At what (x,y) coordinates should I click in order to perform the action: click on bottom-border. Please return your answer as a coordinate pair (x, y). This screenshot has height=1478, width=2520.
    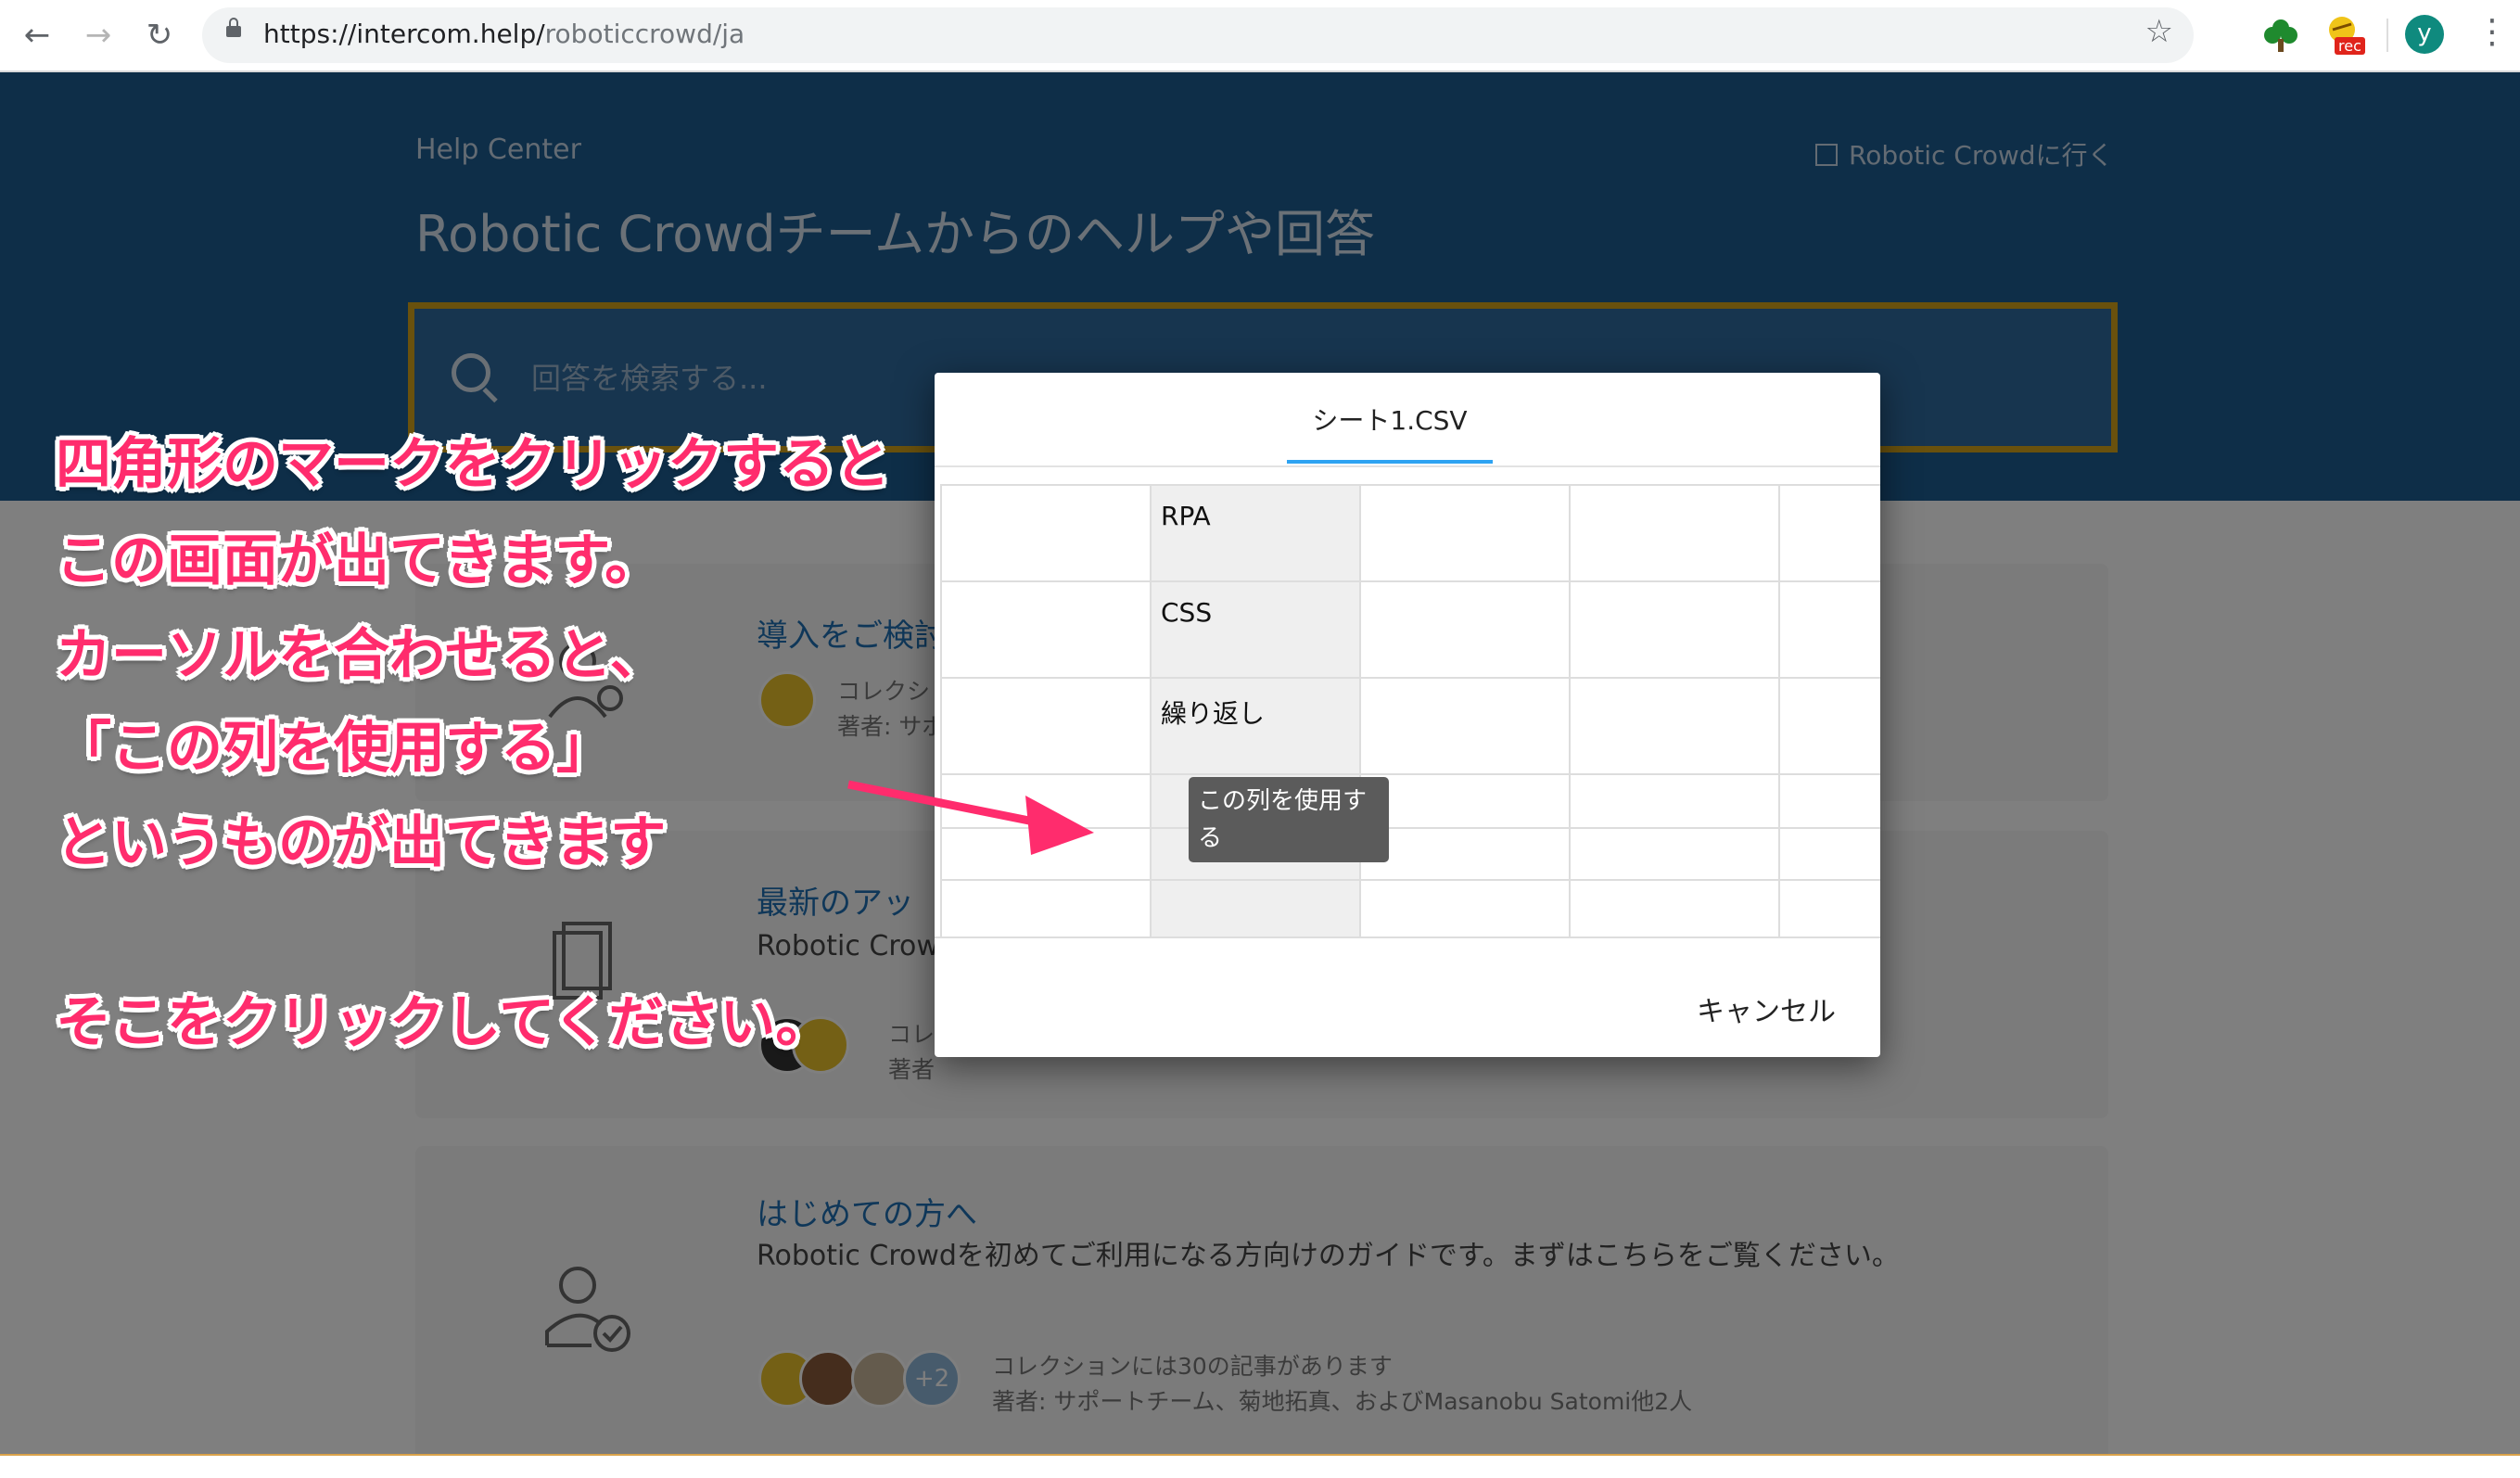
    Looking at the image, I should click on (1260, 1455).